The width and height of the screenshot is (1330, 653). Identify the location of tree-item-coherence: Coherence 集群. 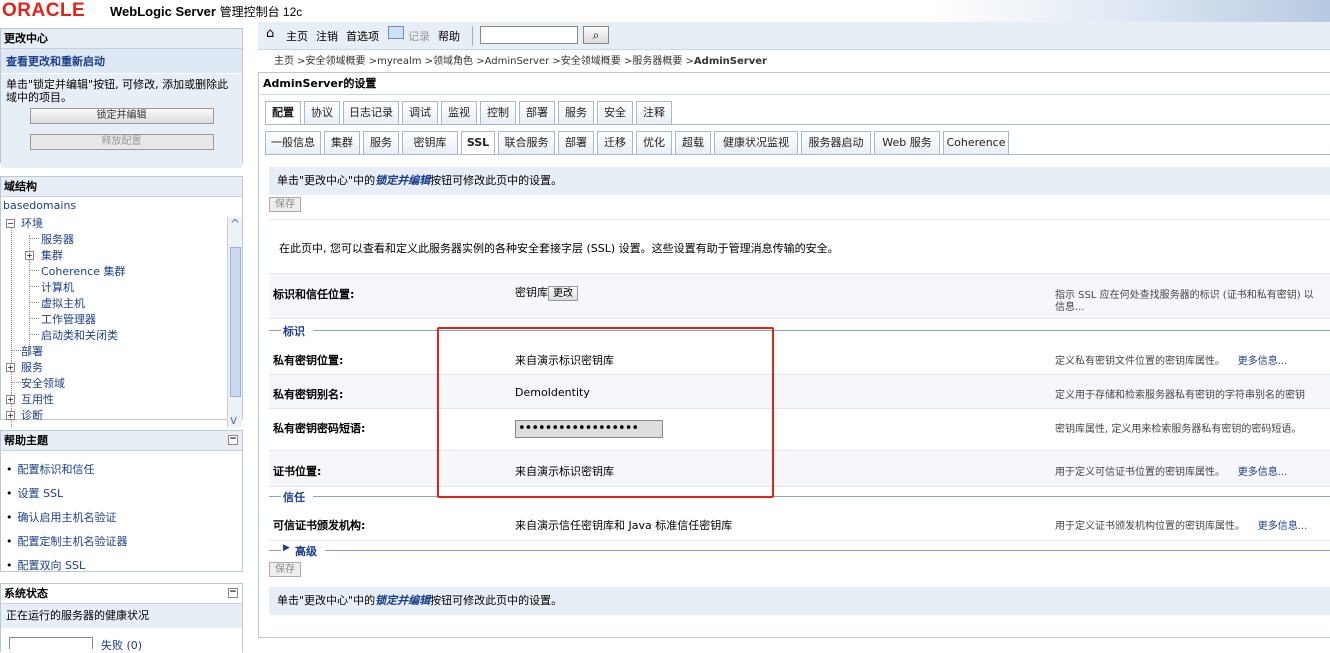
(83, 271).